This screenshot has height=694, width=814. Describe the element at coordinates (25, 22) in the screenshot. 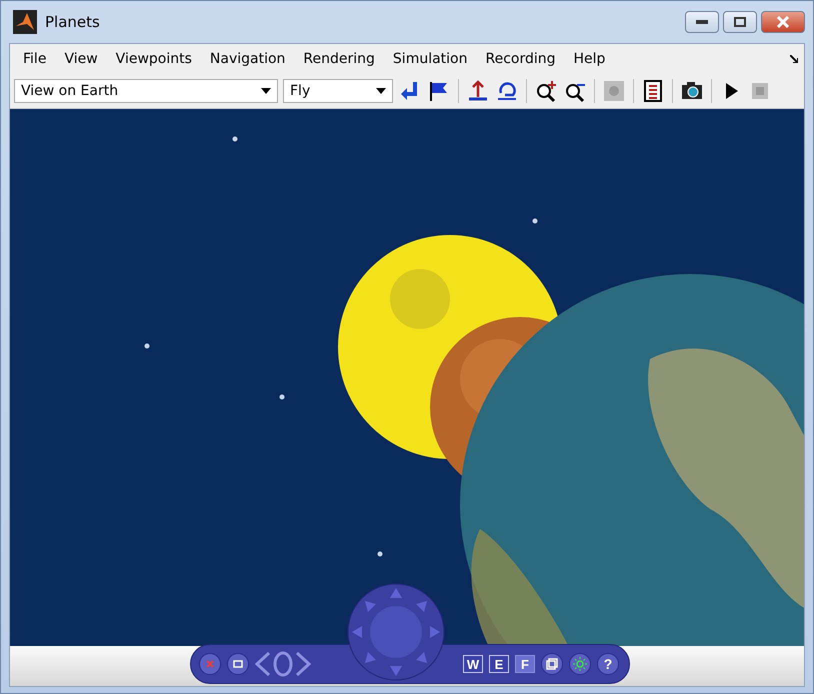

I see `app-logo-icon` at that location.